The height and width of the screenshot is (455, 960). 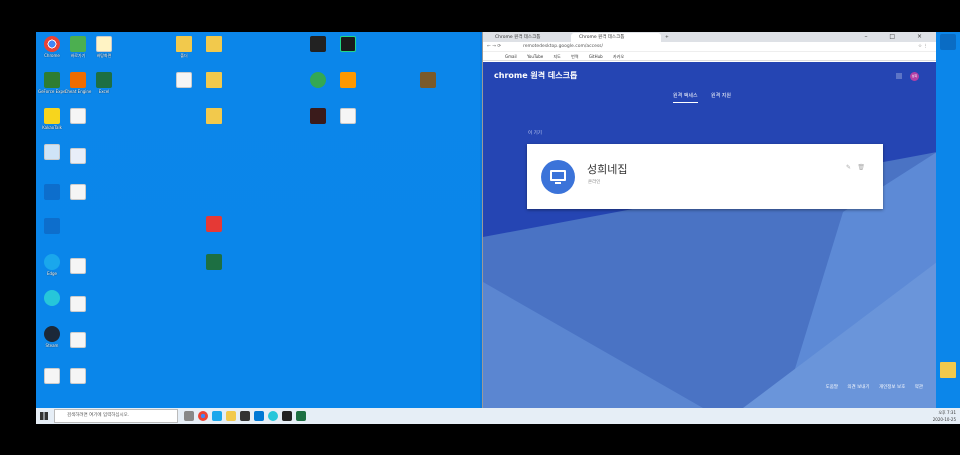 What do you see at coordinates (898, 37) in the screenshot?
I see `window-controls: – □ ×` at bounding box center [898, 37].